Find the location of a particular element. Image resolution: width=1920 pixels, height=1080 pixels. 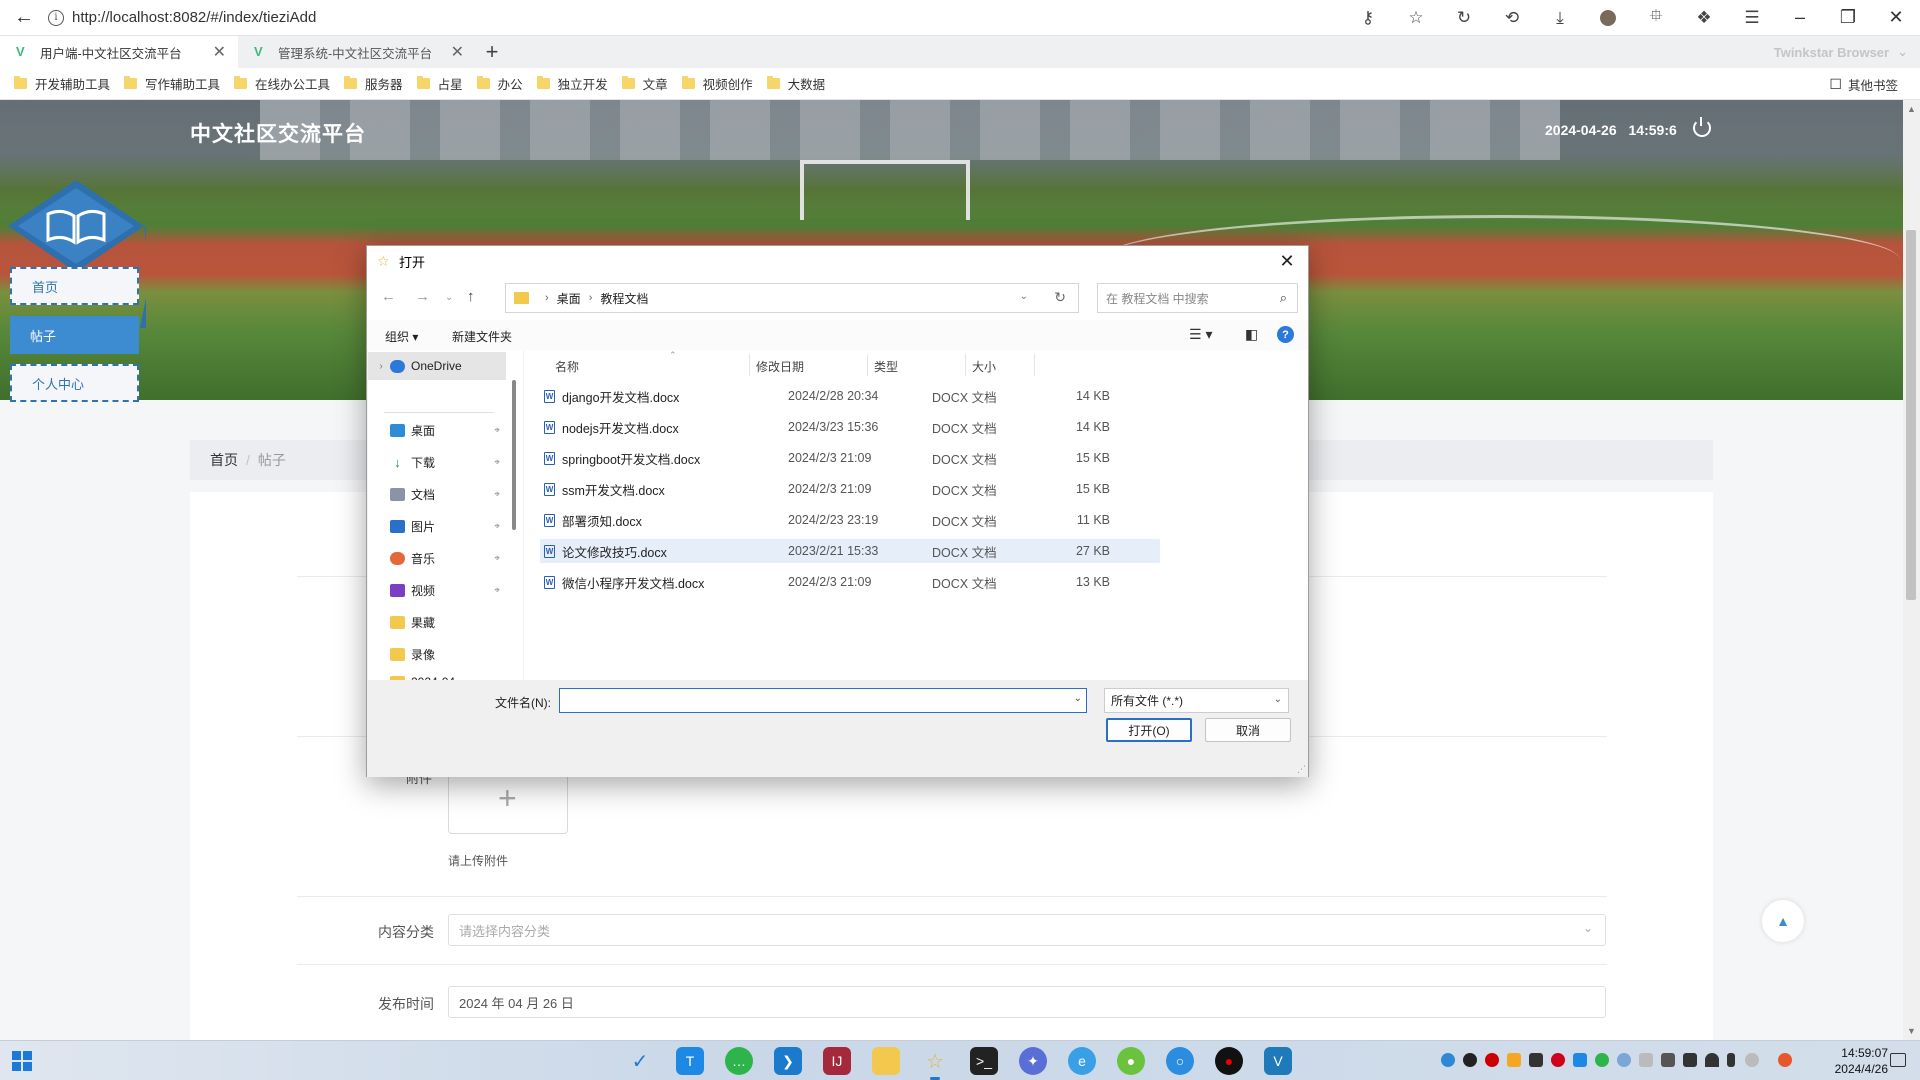

menu-icon: ☰ is located at coordinates (1752, 18).